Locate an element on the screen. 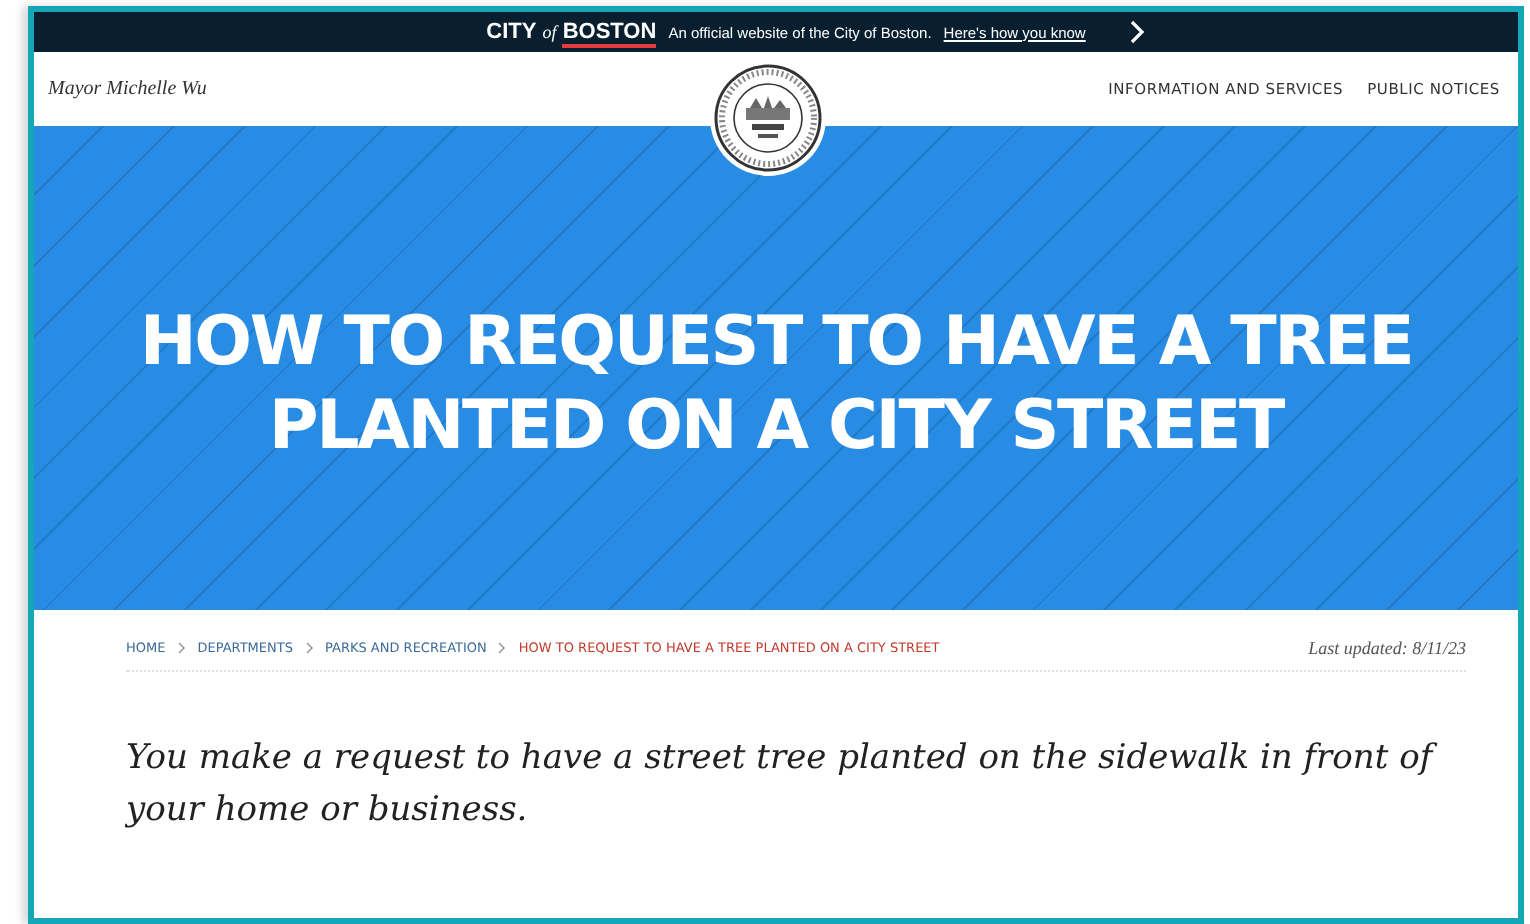 The width and height of the screenshot is (1530, 924). last-updated-date: Last updated: 8/11/23 is located at coordinates (1387, 648).